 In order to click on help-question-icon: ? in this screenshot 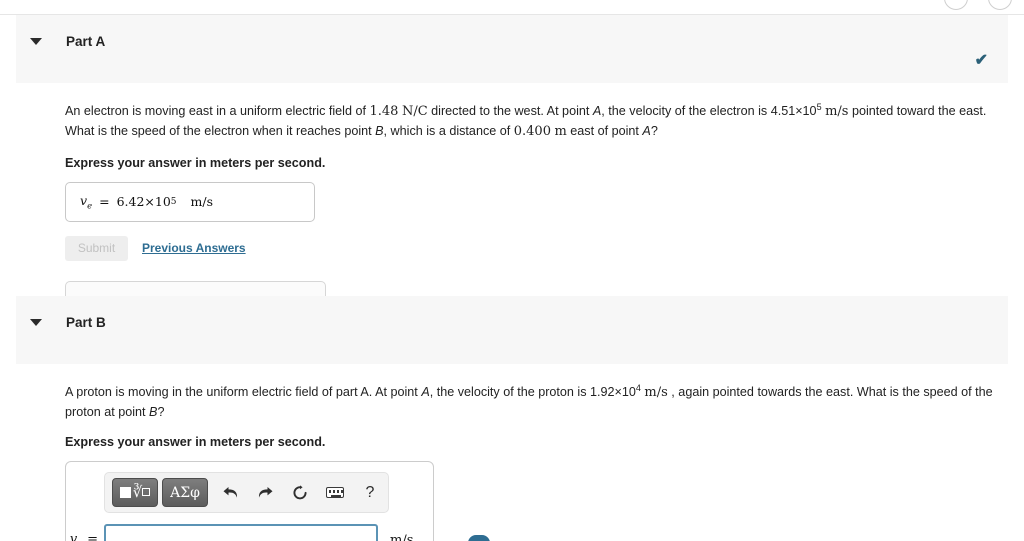, I will do `click(370, 493)`.